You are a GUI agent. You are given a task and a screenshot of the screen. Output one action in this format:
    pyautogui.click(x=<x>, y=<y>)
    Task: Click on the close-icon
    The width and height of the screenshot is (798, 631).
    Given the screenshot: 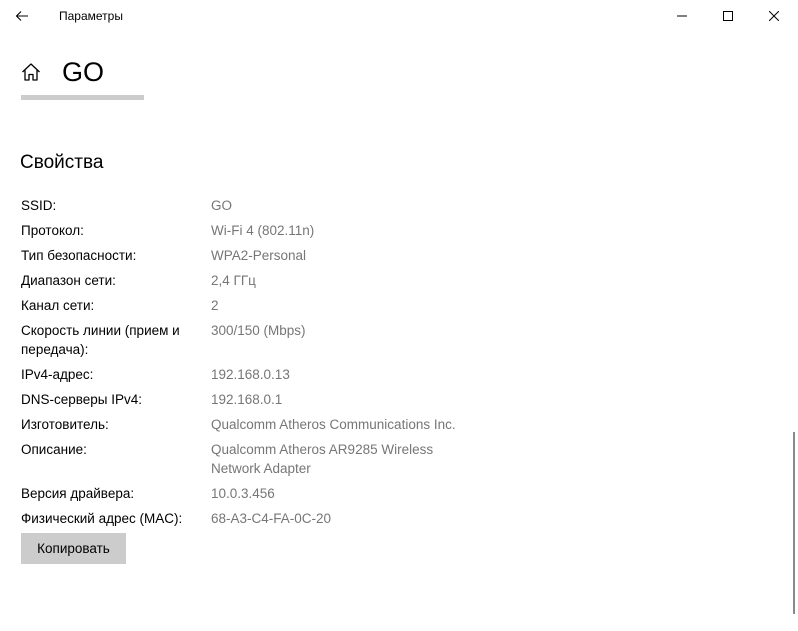 What is the action you would take?
    pyautogui.click(x=774, y=16)
    